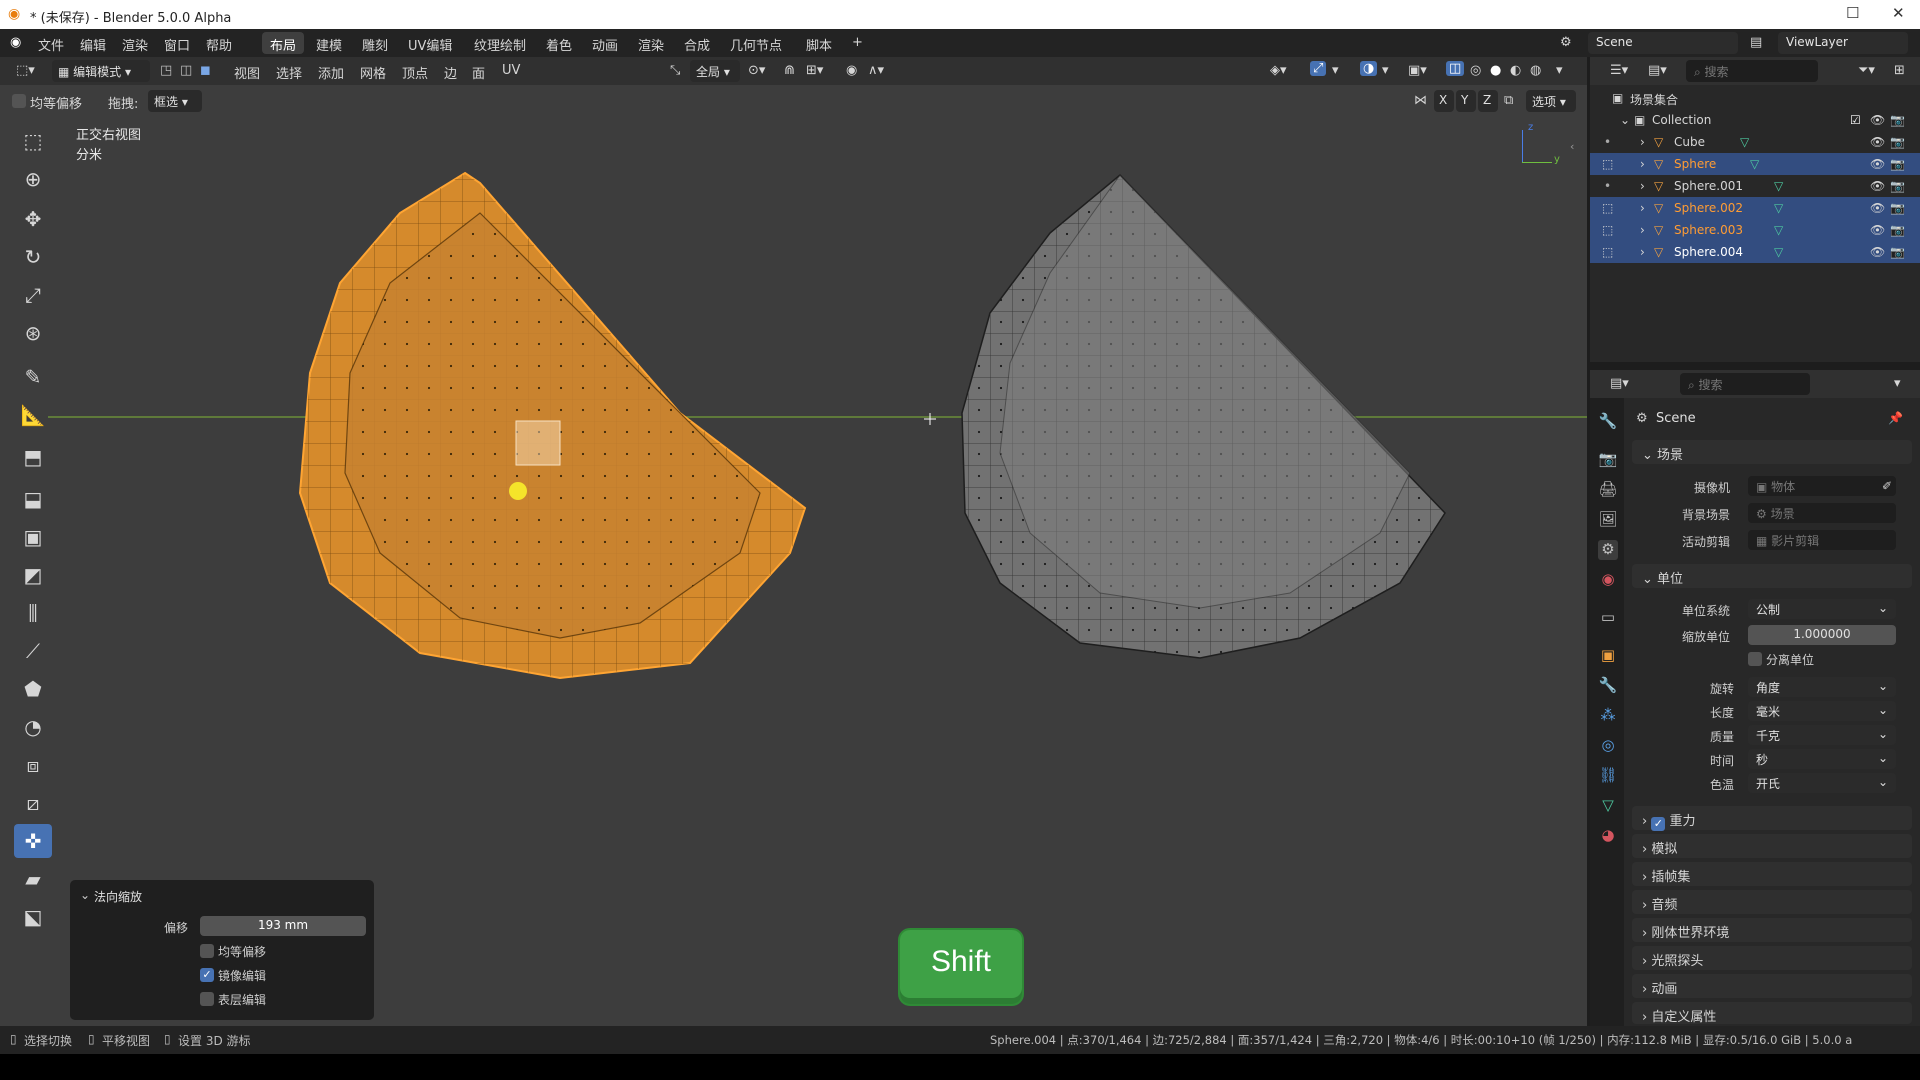 Image resolution: width=1920 pixels, height=1080 pixels. What do you see at coordinates (415, 72) in the screenshot?
I see `menu-vertex: 顶点` at bounding box center [415, 72].